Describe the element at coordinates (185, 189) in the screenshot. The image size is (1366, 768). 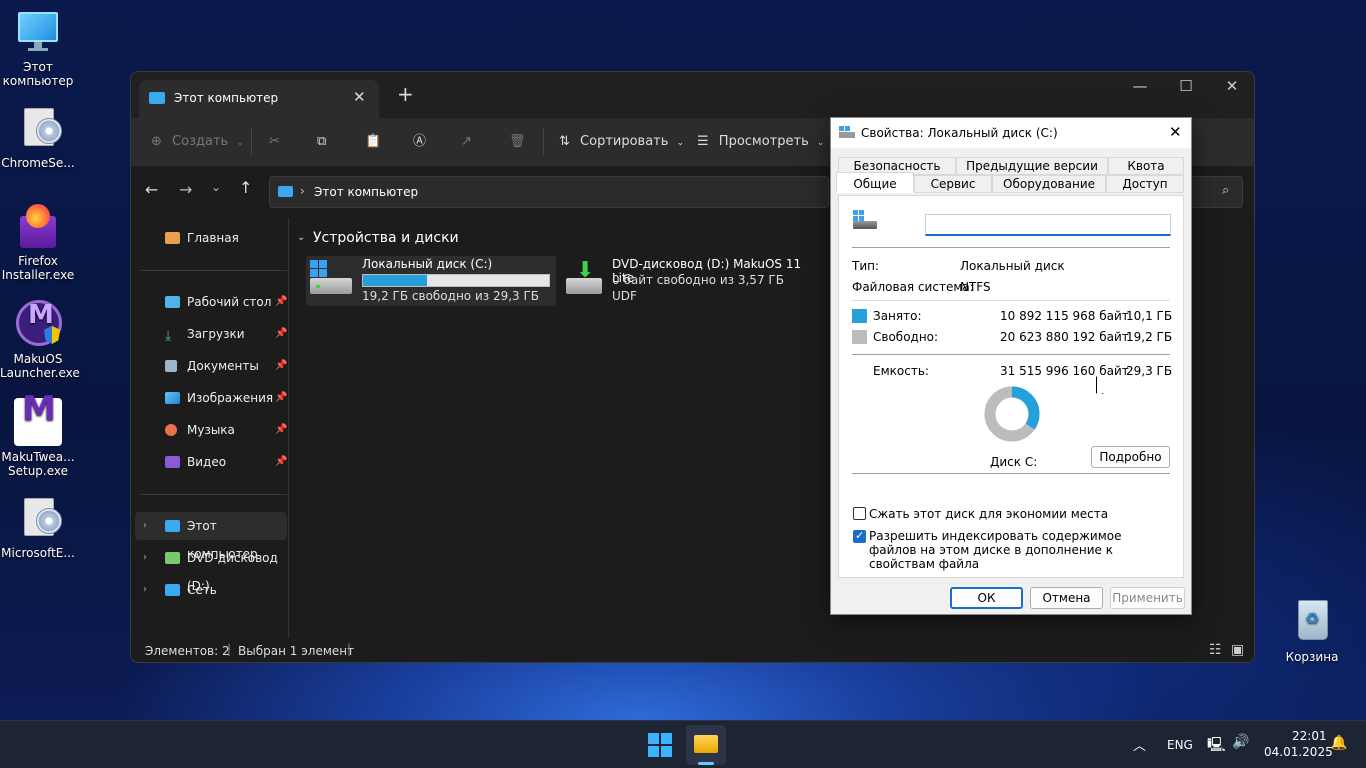
I see `forward-arrow-icon: →` at that location.